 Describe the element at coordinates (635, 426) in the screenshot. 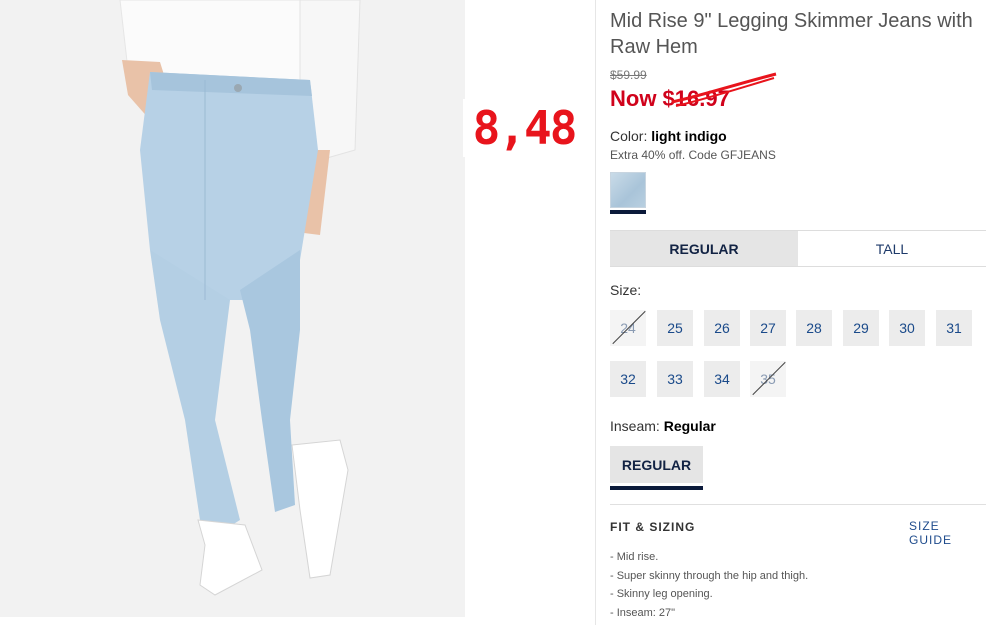

I see `inseam-label: Inseam:` at that location.